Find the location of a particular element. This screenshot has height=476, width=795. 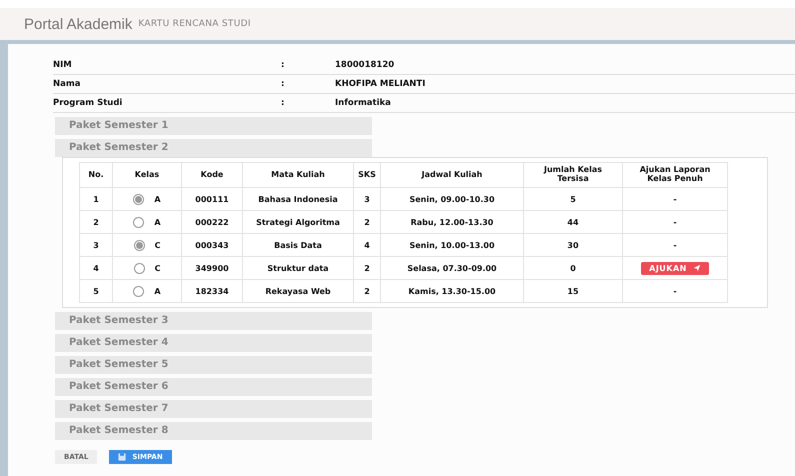

semester-package-header: Paket Semester 4 is located at coordinates (213, 343).